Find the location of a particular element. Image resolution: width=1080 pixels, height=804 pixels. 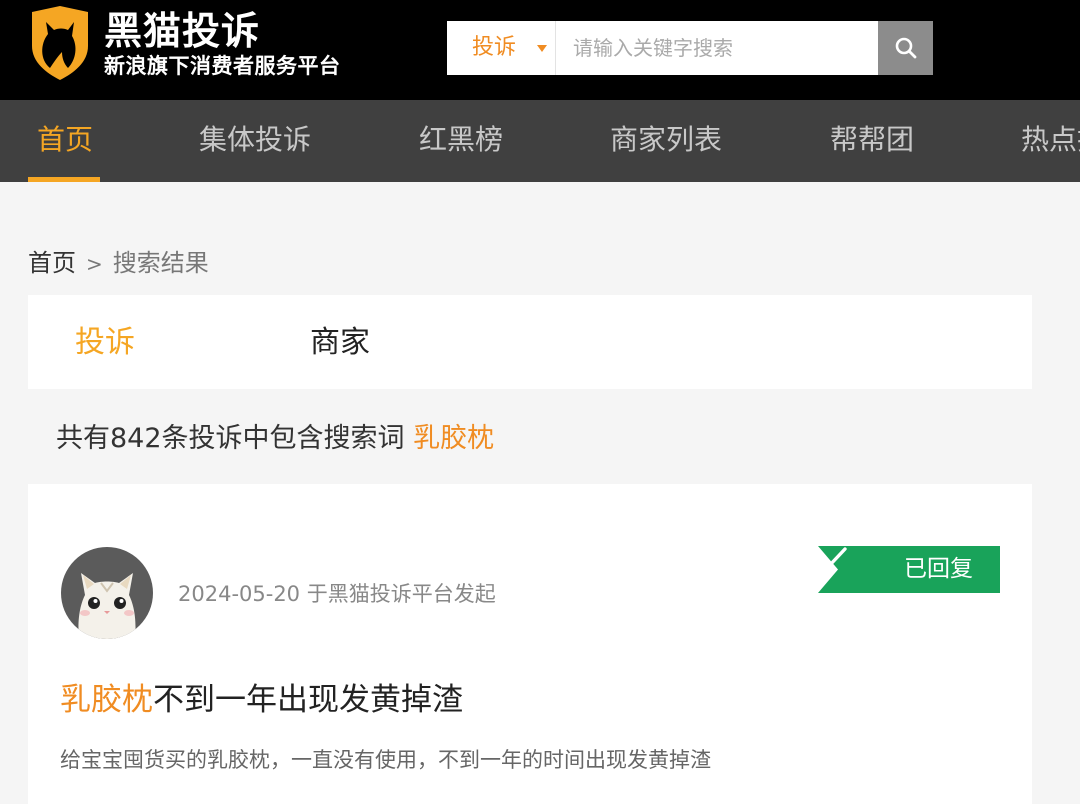

search-category-dropdown: 投诉 is located at coordinates (501, 48).